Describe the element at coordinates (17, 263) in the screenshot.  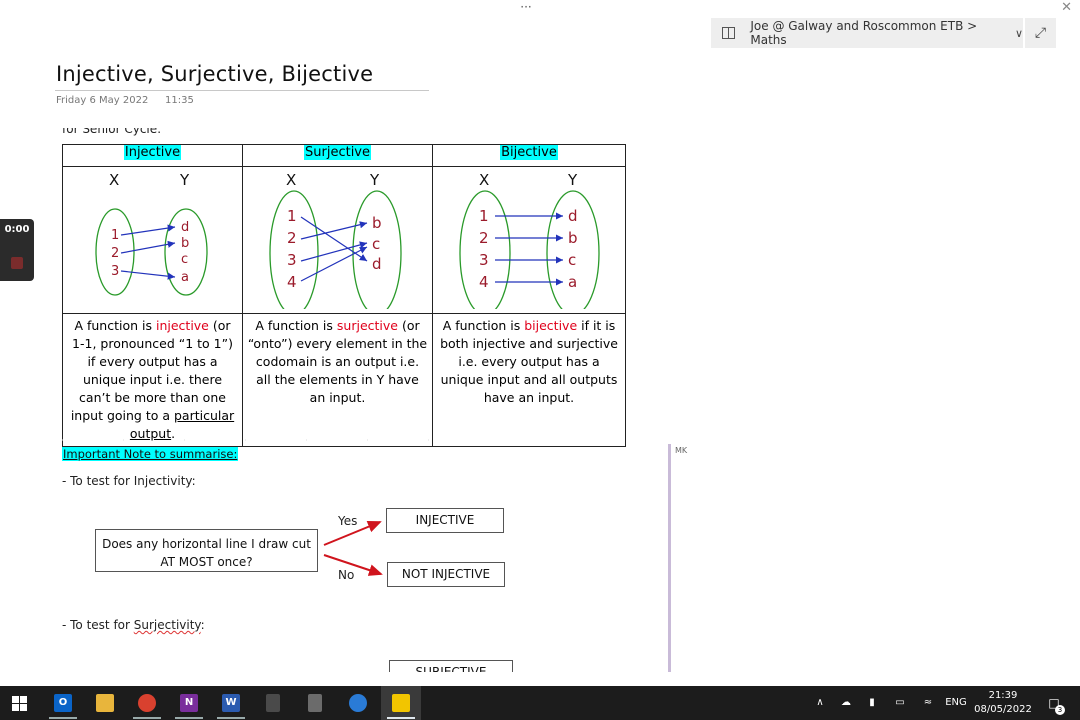
I see `stop-icon` at that location.